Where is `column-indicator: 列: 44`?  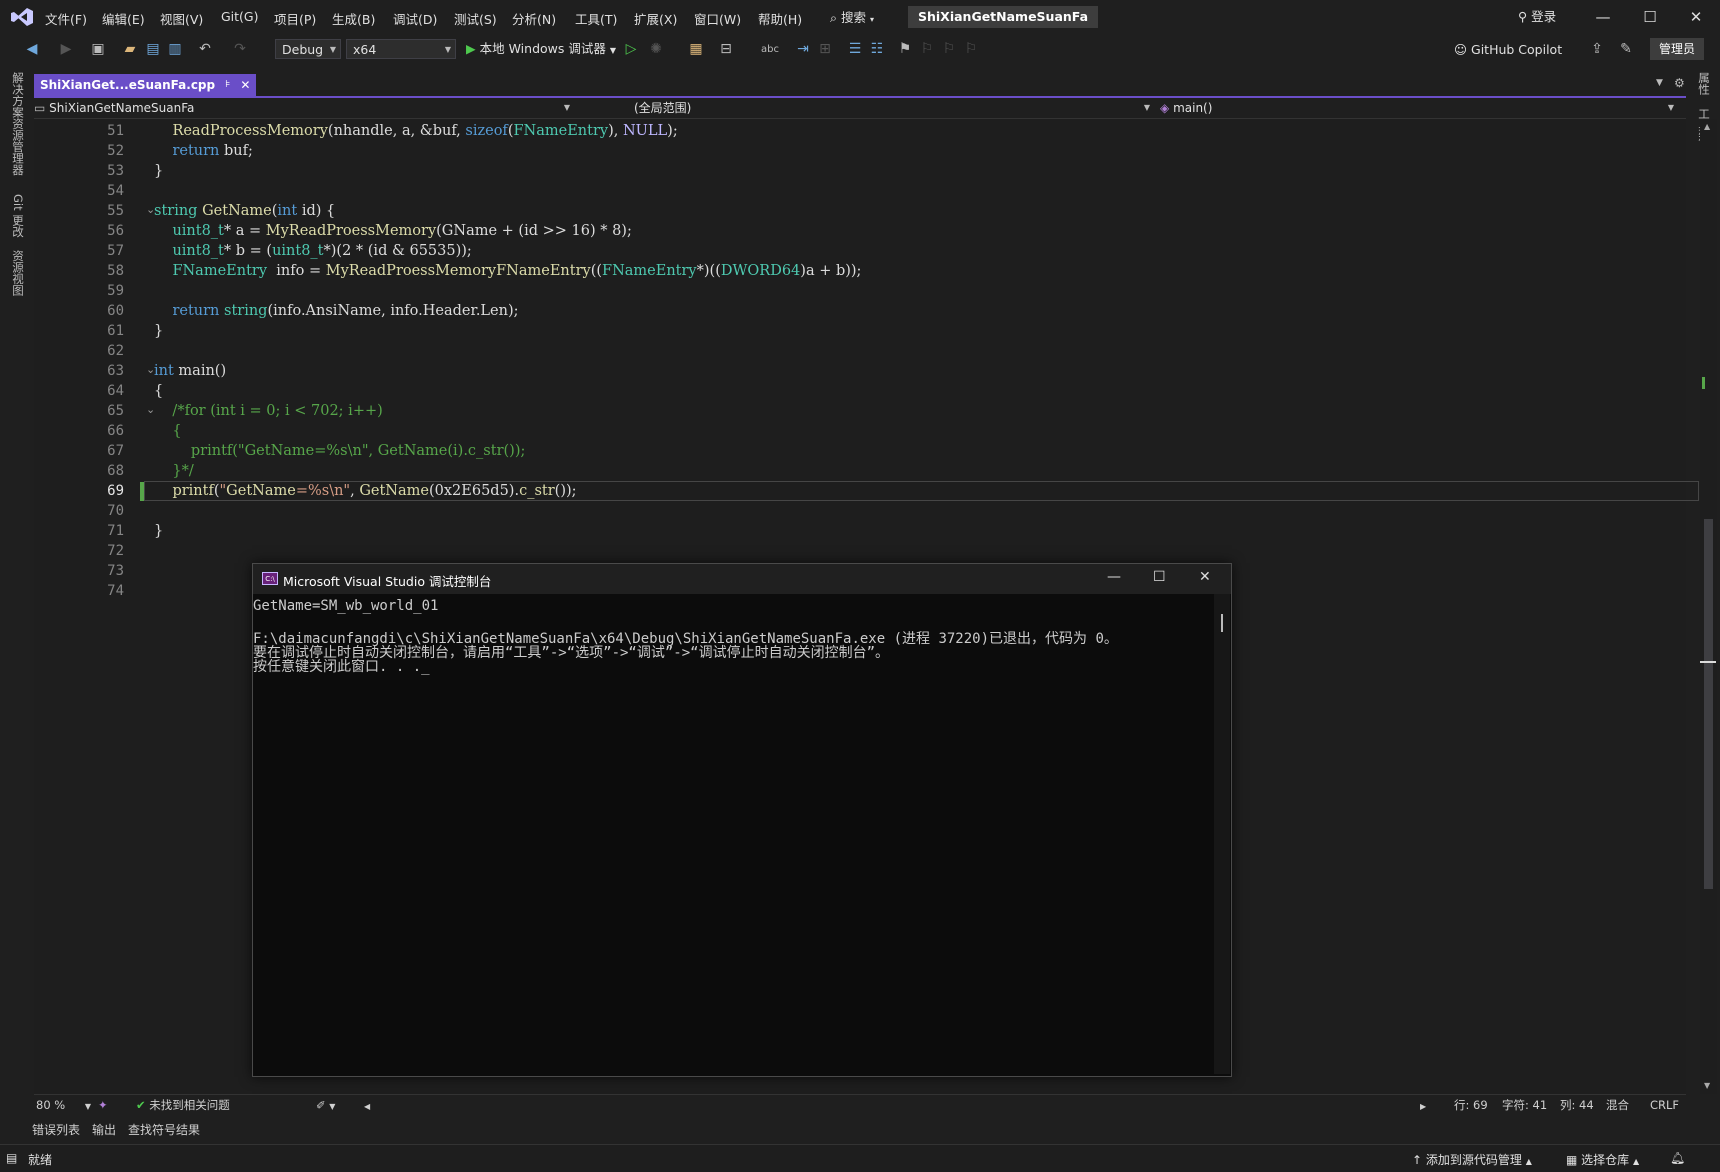 column-indicator: 列: 44 is located at coordinates (1577, 1105).